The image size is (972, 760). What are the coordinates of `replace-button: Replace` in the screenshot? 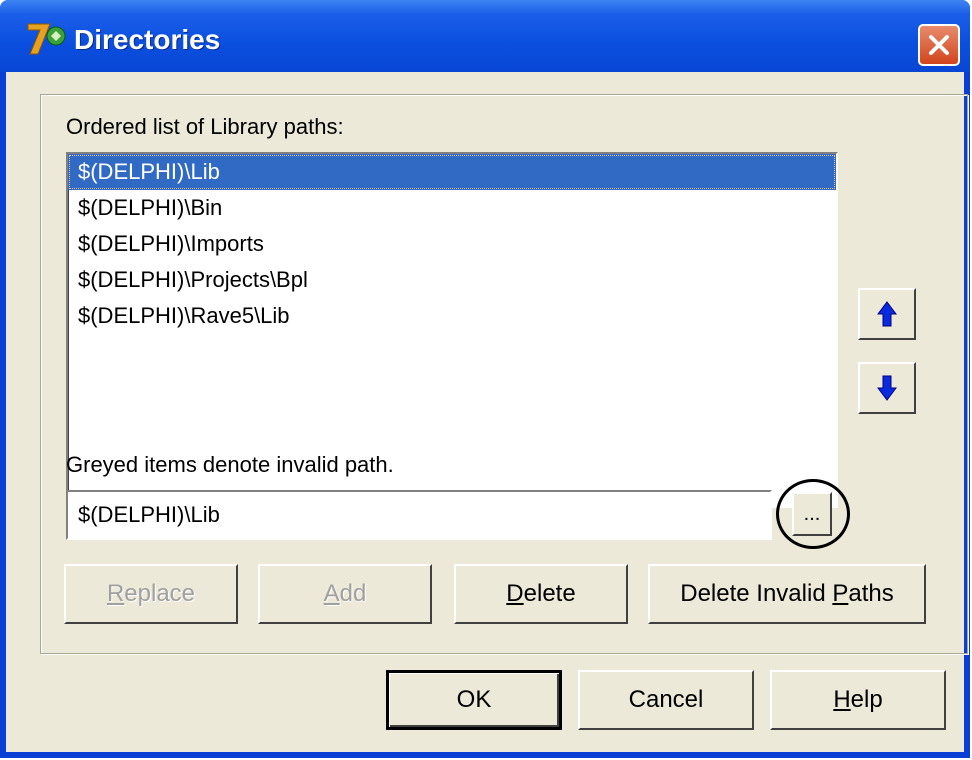 It's located at (151, 594).